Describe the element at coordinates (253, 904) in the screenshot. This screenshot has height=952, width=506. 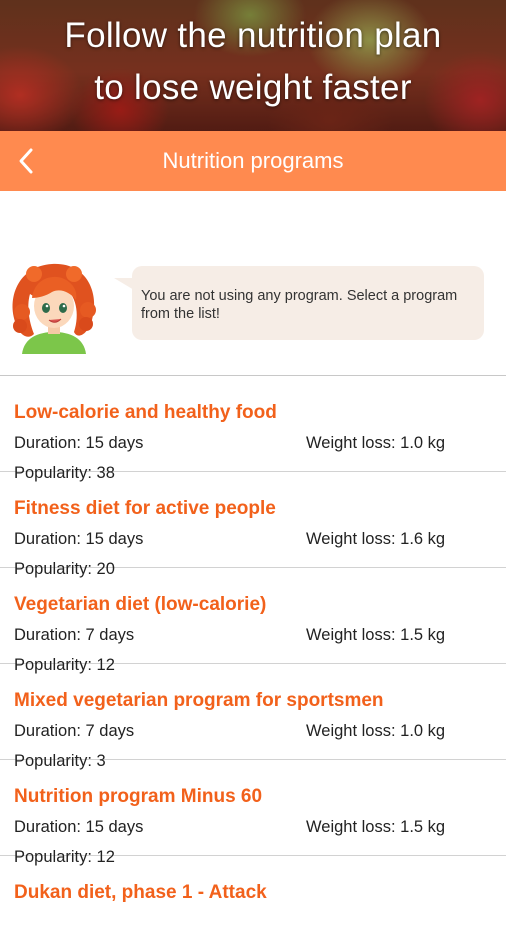
I see `program-item: Dukan diet, phase 1 - Attack` at that location.